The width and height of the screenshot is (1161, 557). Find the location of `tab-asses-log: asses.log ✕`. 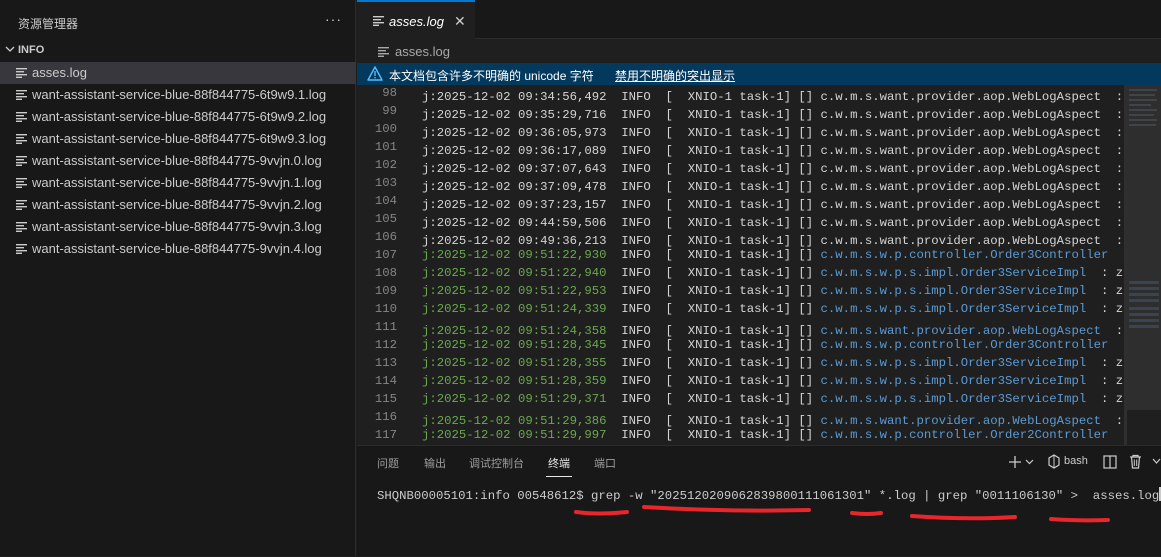

tab-asses-log: asses.log ✕ is located at coordinates (416, 19).